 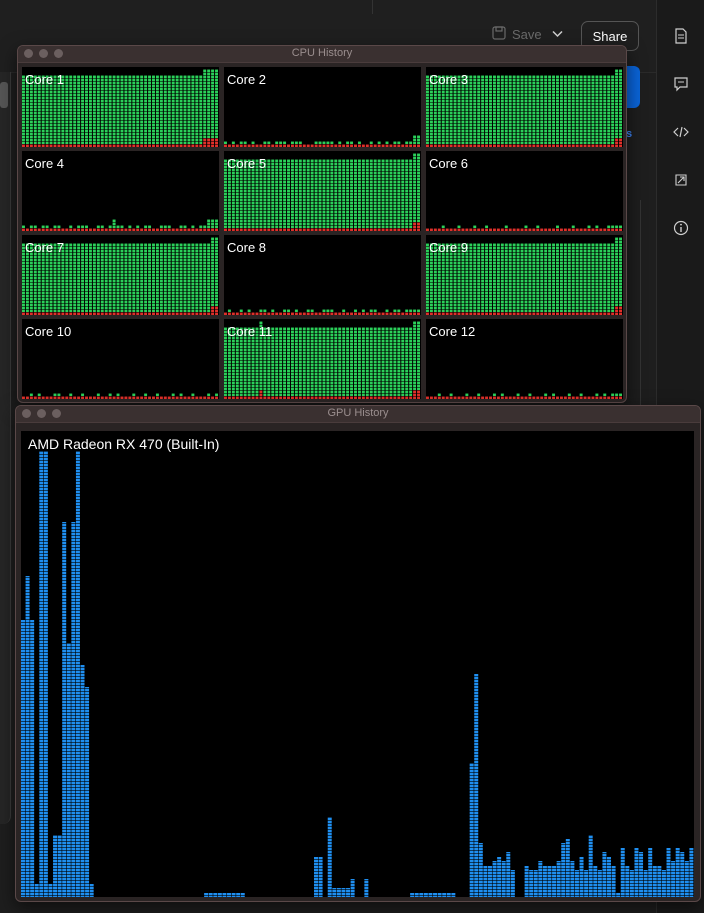 What do you see at coordinates (557, 34) in the screenshot?
I see `chevron-down-icon` at bounding box center [557, 34].